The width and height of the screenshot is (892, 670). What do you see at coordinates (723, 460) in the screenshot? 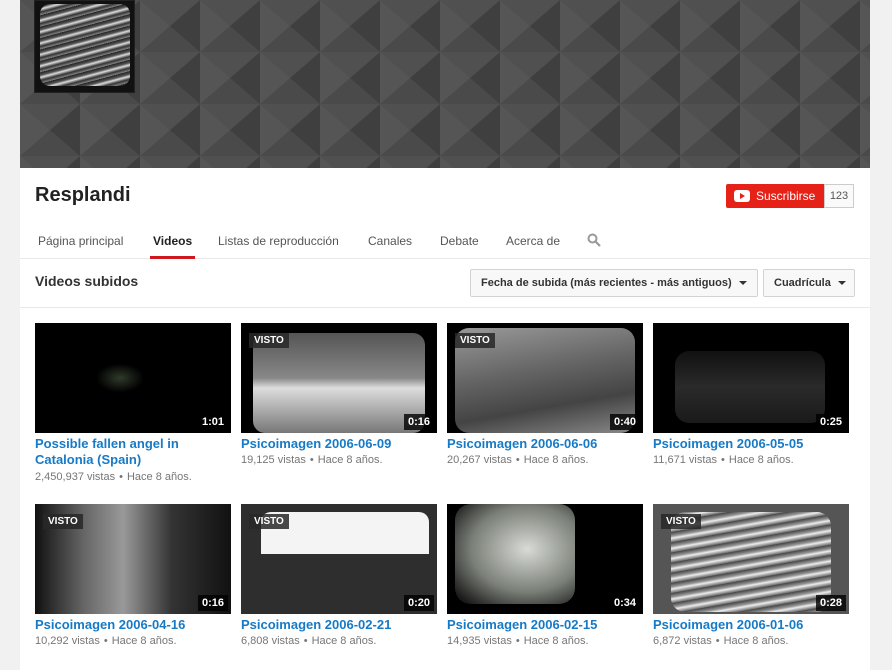
I see `video-meta: 11,671 vistas • Hace 8 años.` at bounding box center [723, 460].